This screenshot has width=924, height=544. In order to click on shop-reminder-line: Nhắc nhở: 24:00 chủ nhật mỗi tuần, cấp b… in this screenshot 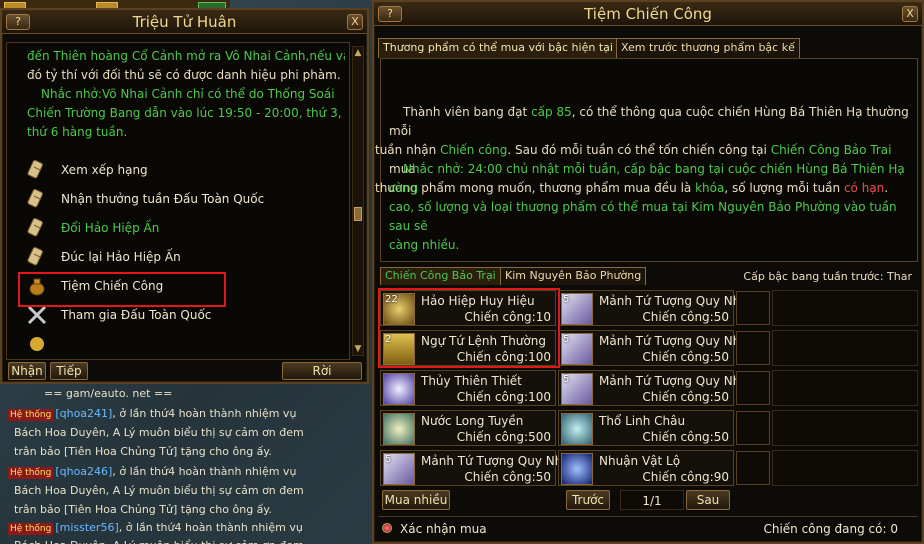, I will do `click(647, 178)`.